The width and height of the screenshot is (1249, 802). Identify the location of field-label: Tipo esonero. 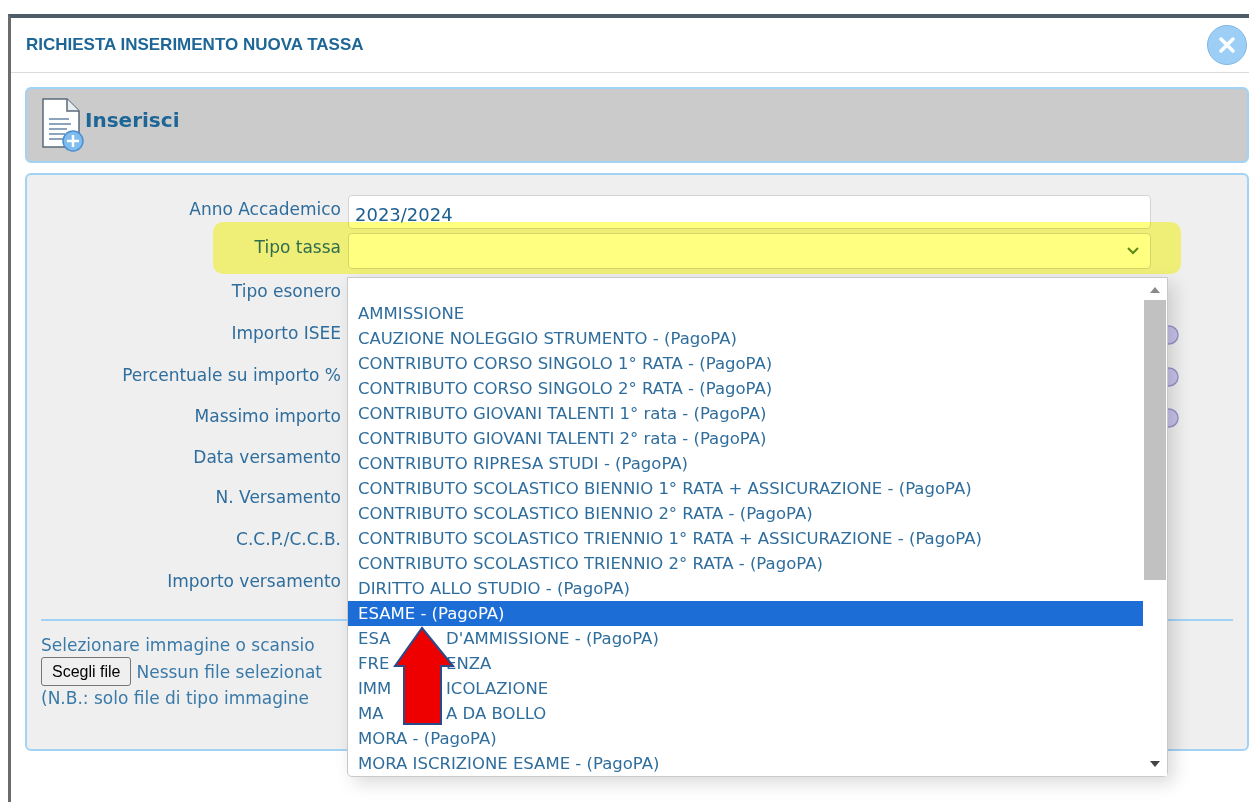
(285, 290).